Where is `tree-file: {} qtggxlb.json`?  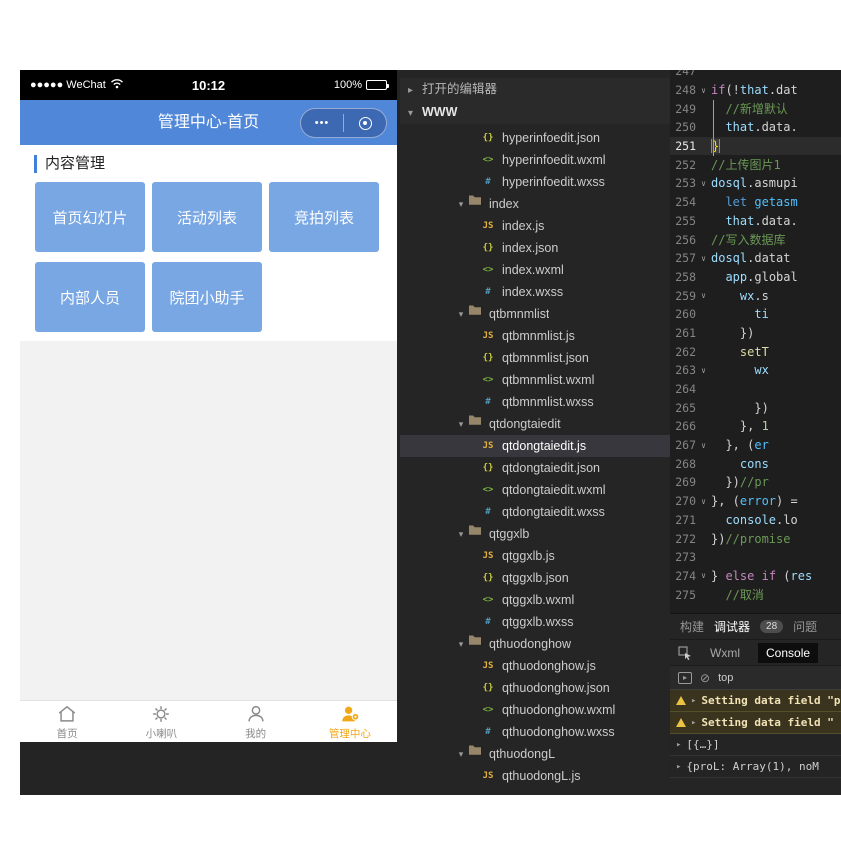 tree-file: {} qtggxlb.json is located at coordinates (535, 578).